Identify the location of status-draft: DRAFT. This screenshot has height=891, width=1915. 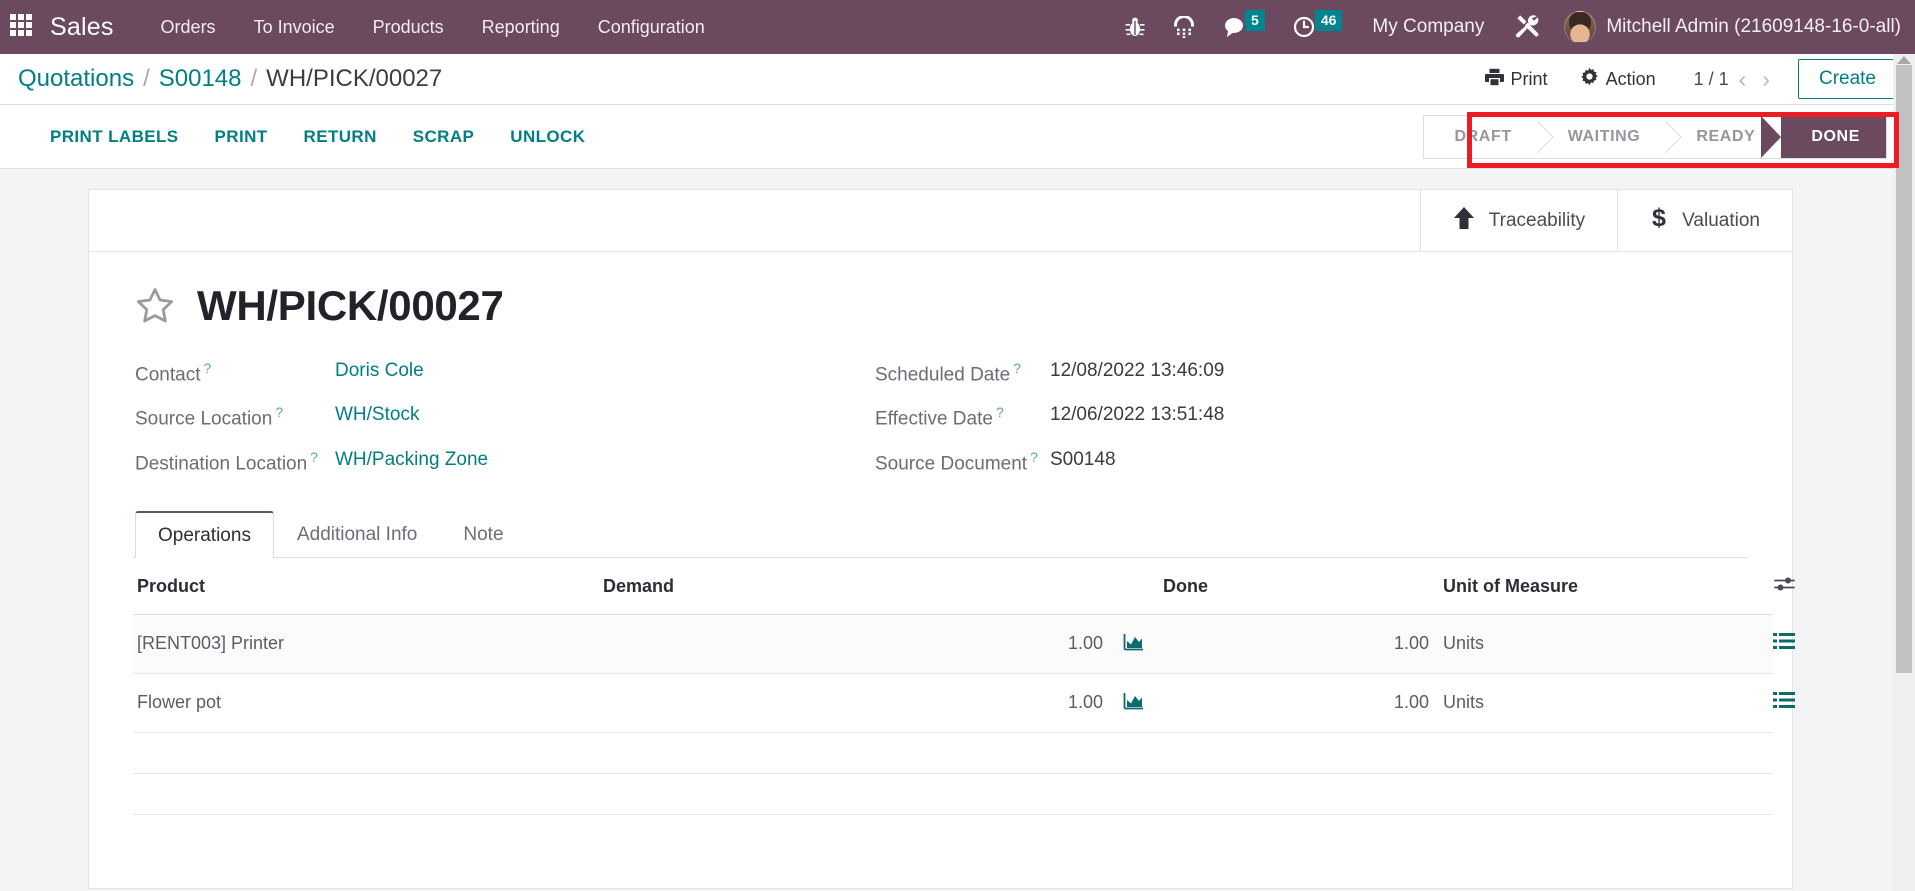
(1481, 136).